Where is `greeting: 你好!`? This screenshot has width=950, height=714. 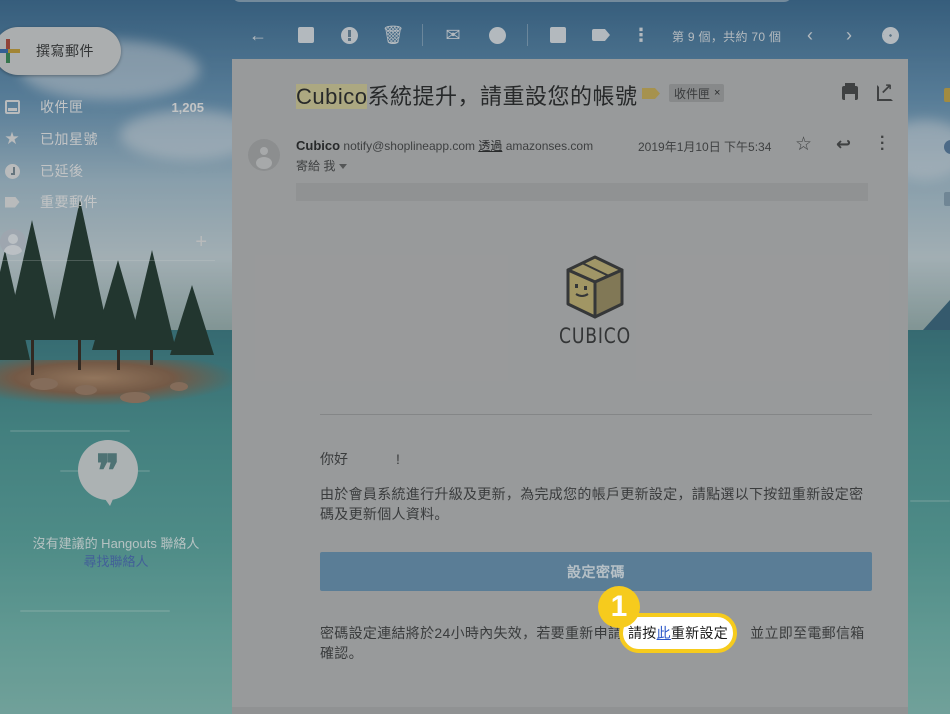
greeting: 你好! is located at coordinates (360, 459).